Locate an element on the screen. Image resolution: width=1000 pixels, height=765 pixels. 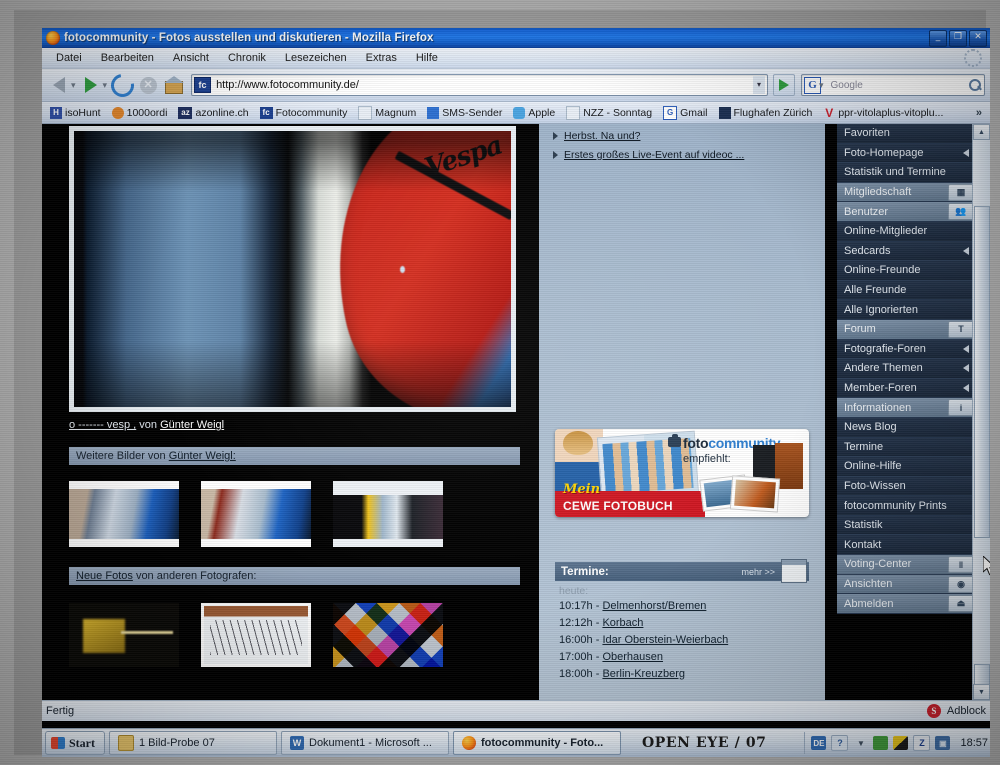
photo-title-link: o ------- vesp , is located at coordinates (102, 425).